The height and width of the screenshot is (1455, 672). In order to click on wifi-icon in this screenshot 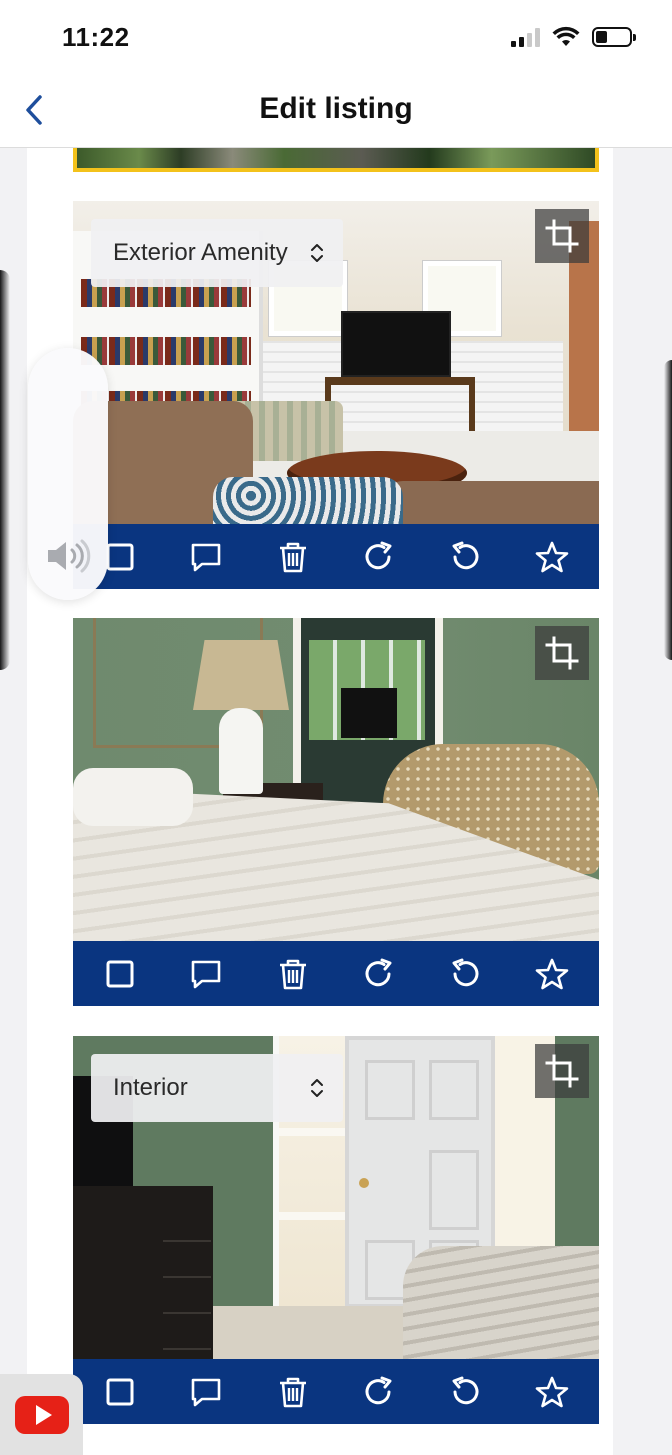, I will do `click(566, 36)`.